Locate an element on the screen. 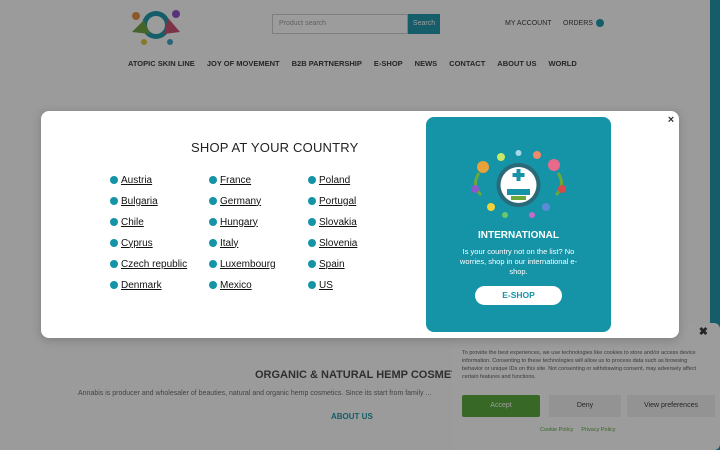 The height and width of the screenshot is (450, 720). country-link-slovenia: Slovenia is located at coordinates (332, 243).